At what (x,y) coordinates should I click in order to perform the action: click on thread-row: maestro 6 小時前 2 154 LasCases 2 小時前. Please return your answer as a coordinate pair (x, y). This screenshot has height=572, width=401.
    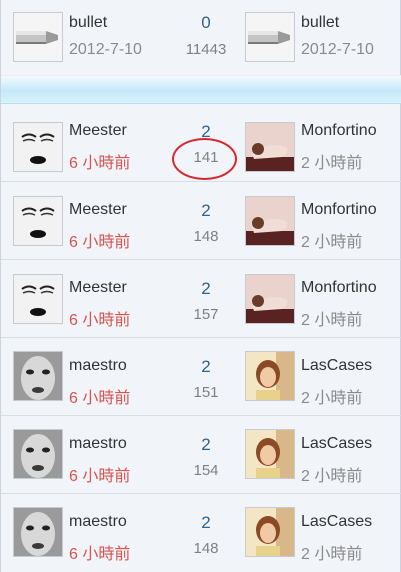
    Looking at the image, I should click on (201, 455).